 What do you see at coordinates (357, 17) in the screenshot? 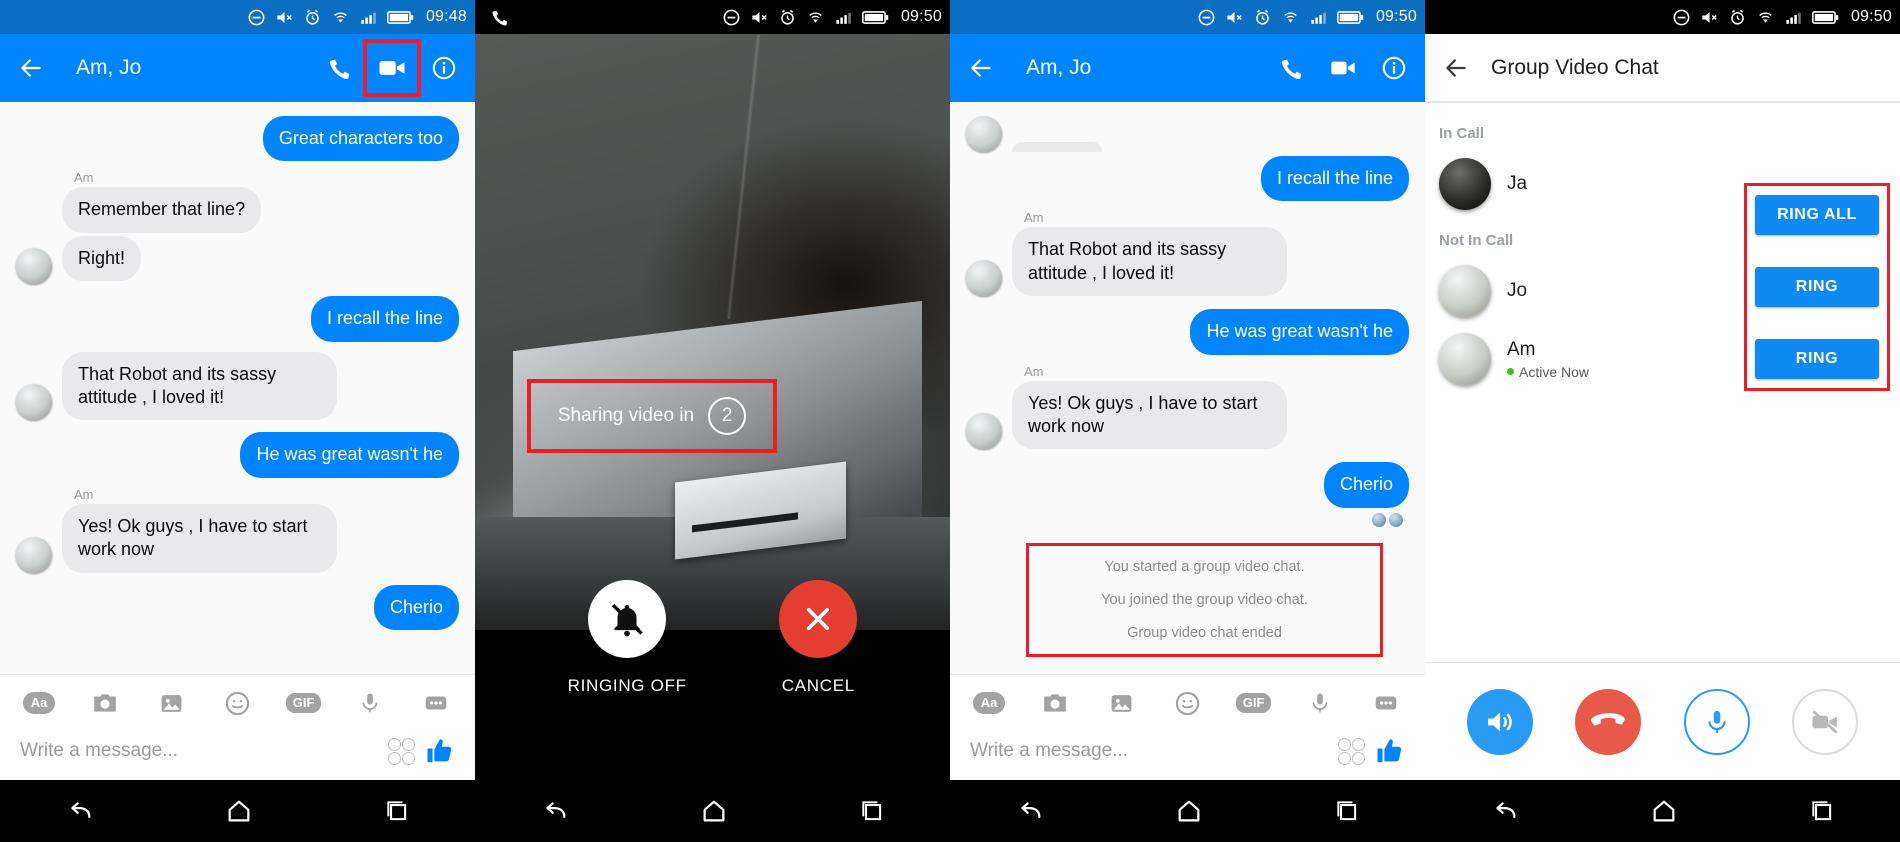
I see `status-icons: 09:48` at bounding box center [357, 17].